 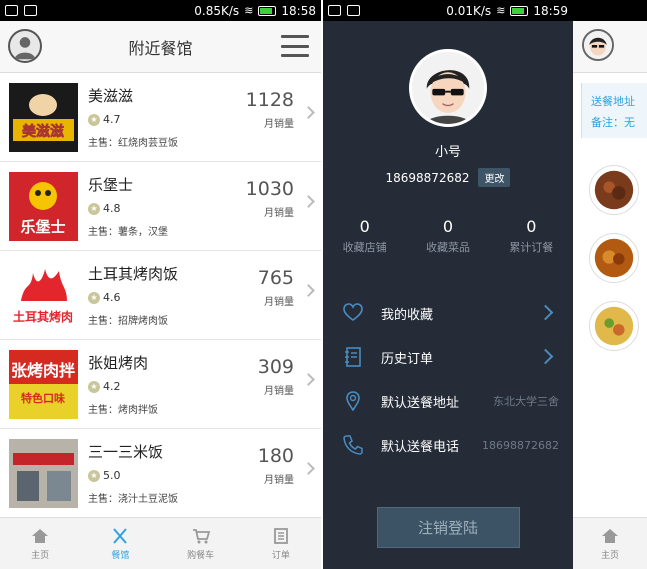 What do you see at coordinates (160, 206) in the screenshot?
I see `restaurant-row: 乐堡士 乐堡士 ★ 4.8 主售：薯条，汉堡 1030 月销量` at bounding box center [160, 206].